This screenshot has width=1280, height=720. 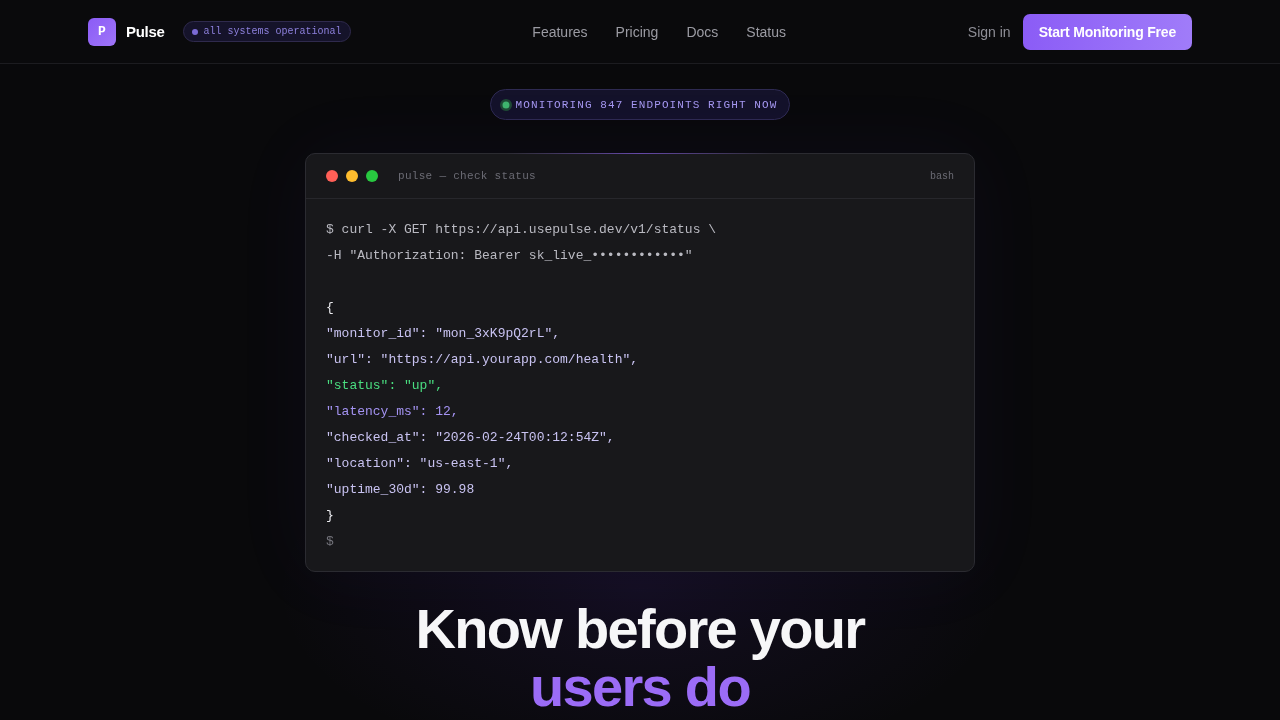 What do you see at coordinates (521, 230) in the screenshot?
I see `command-line: $ curl -X GET https://api.usepulse.dev/v1/status \` at bounding box center [521, 230].